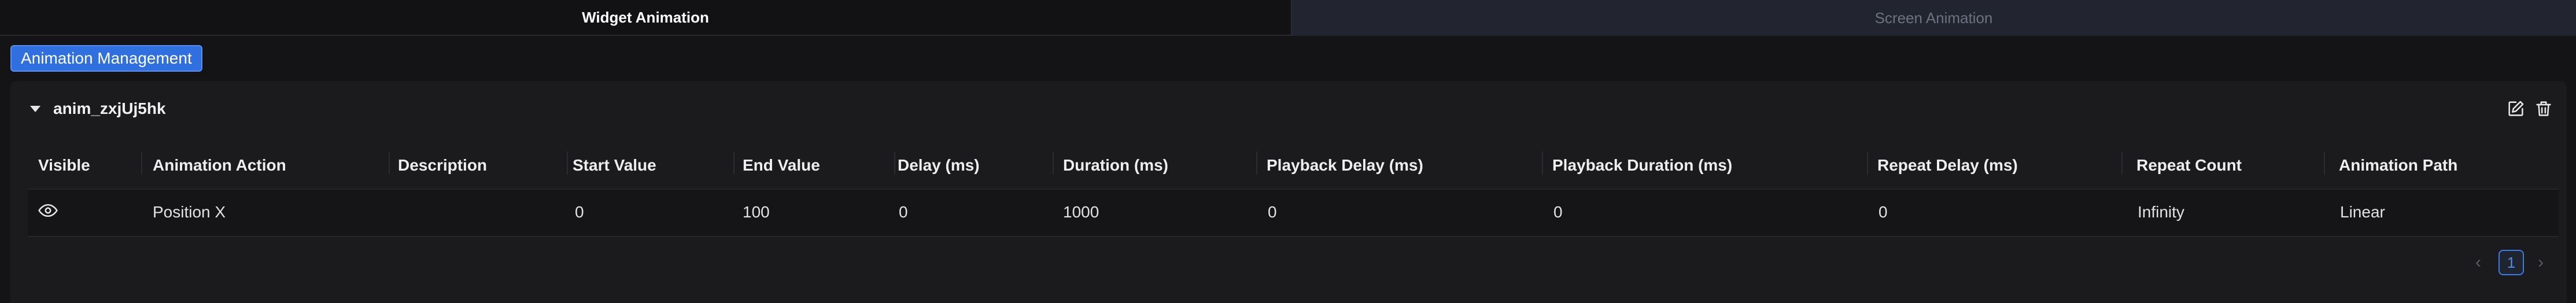 This screenshot has width=2576, height=303. Describe the element at coordinates (2362, 212) in the screenshot. I see `cell-animation-path: Linear` at that location.